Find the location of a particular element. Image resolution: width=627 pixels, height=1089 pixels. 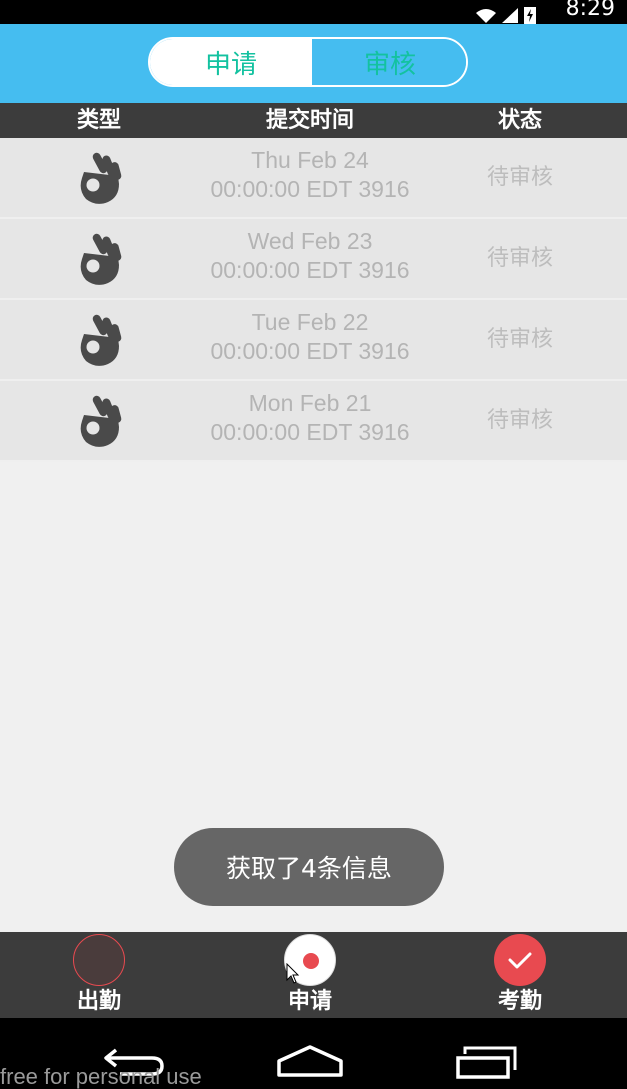

status-bar: 8:29 is located at coordinates (313, 12).